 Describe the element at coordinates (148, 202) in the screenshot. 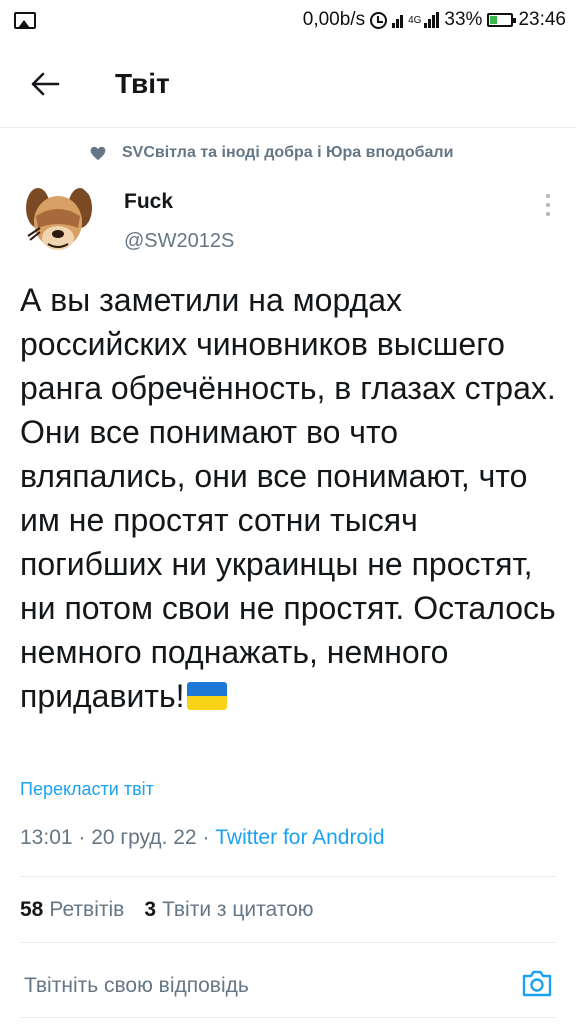

I see `display-name: Fuck` at that location.